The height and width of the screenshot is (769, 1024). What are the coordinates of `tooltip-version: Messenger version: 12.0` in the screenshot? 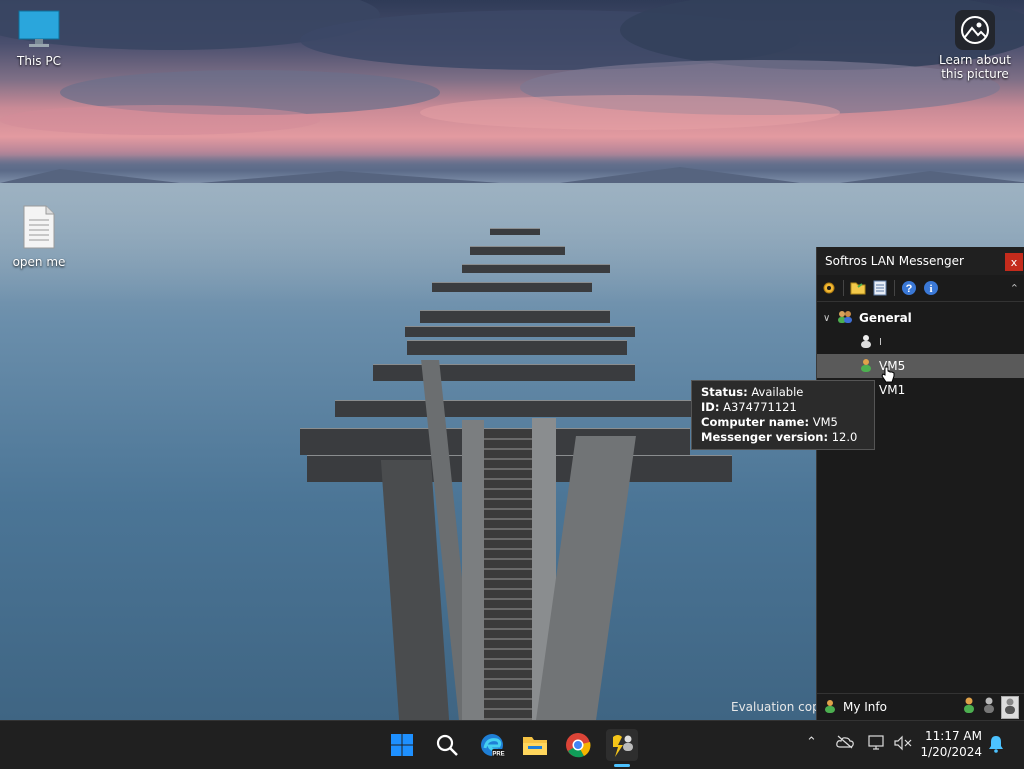 It's located at (779, 437).